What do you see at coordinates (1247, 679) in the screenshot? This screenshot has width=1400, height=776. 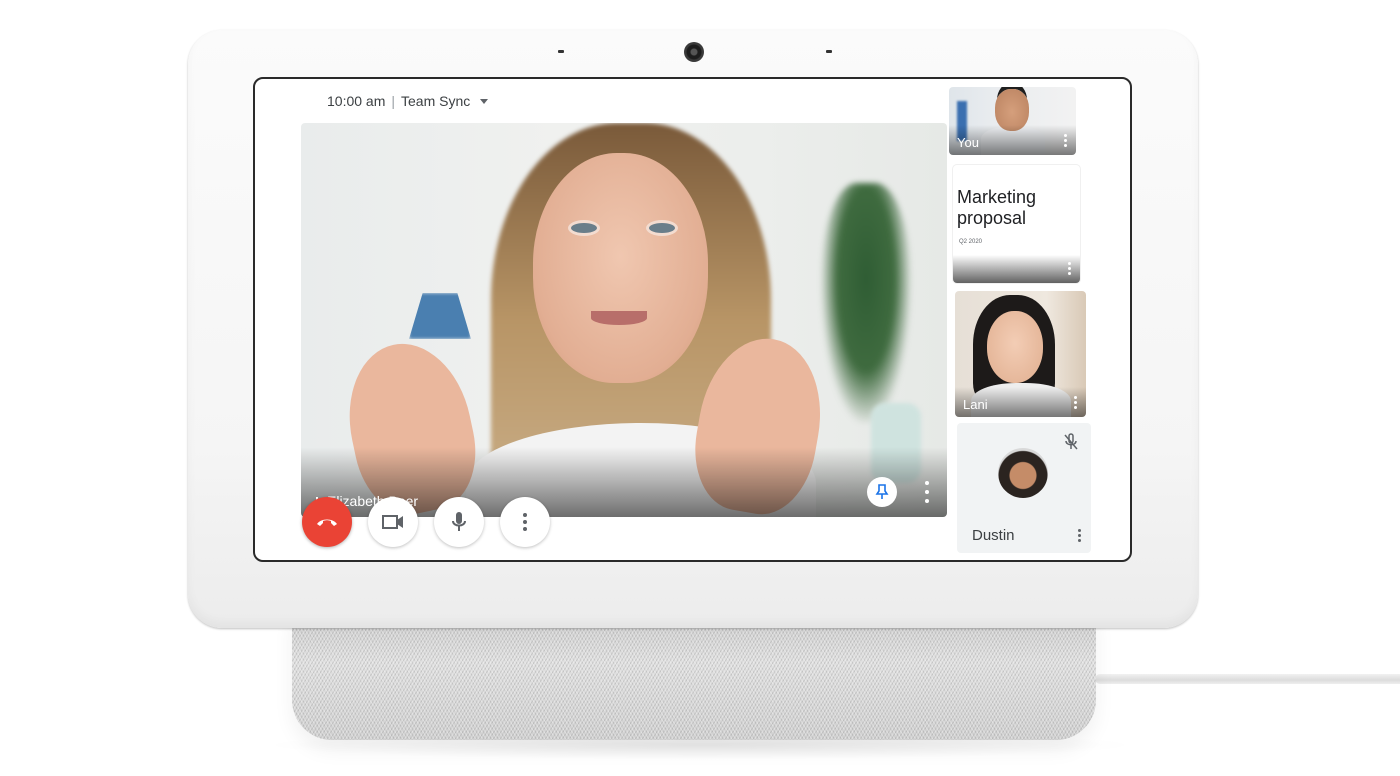 I see `power-cable` at bounding box center [1247, 679].